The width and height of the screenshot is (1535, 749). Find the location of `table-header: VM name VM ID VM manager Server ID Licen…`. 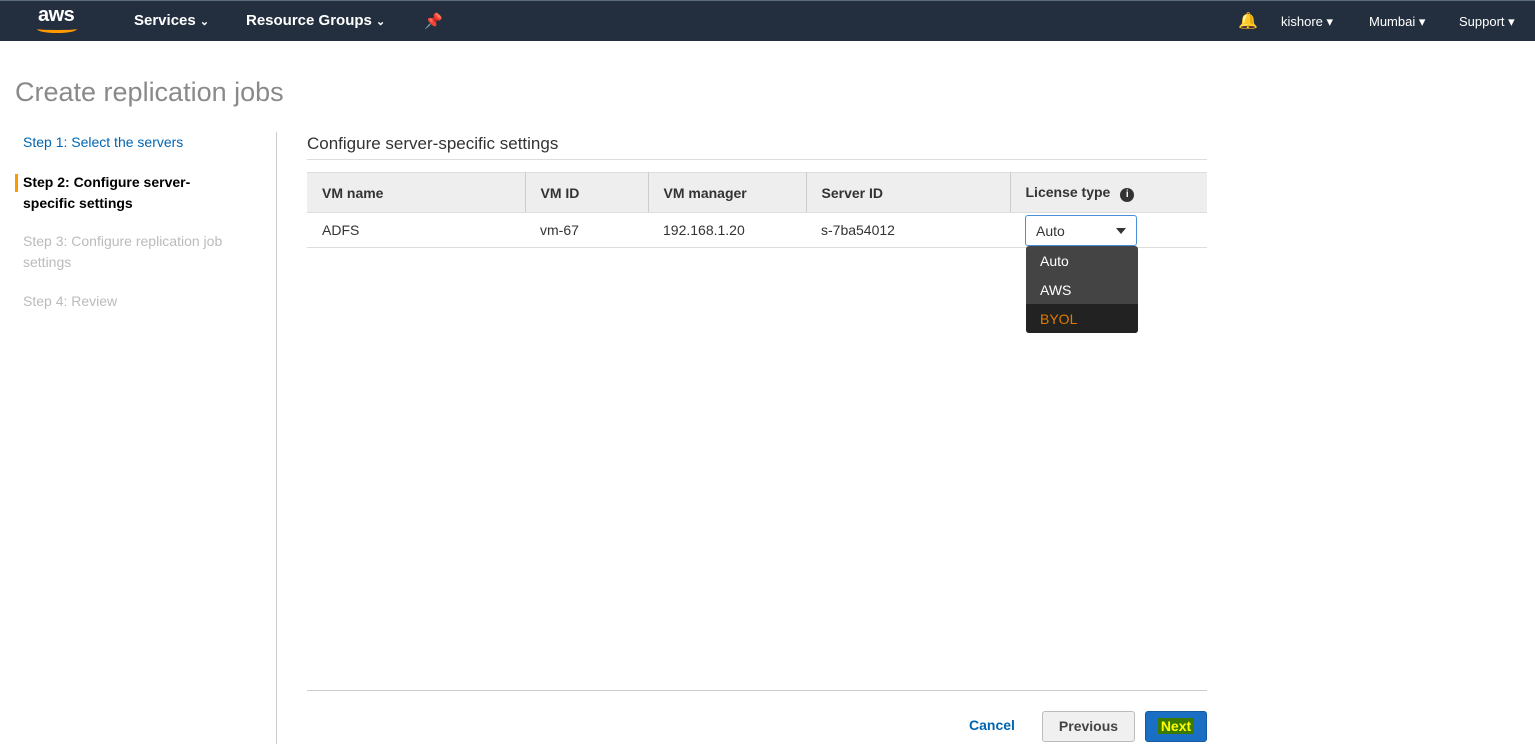

table-header: VM name VM ID VM manager Server ID Licen… is located at coordinates (757, 192).